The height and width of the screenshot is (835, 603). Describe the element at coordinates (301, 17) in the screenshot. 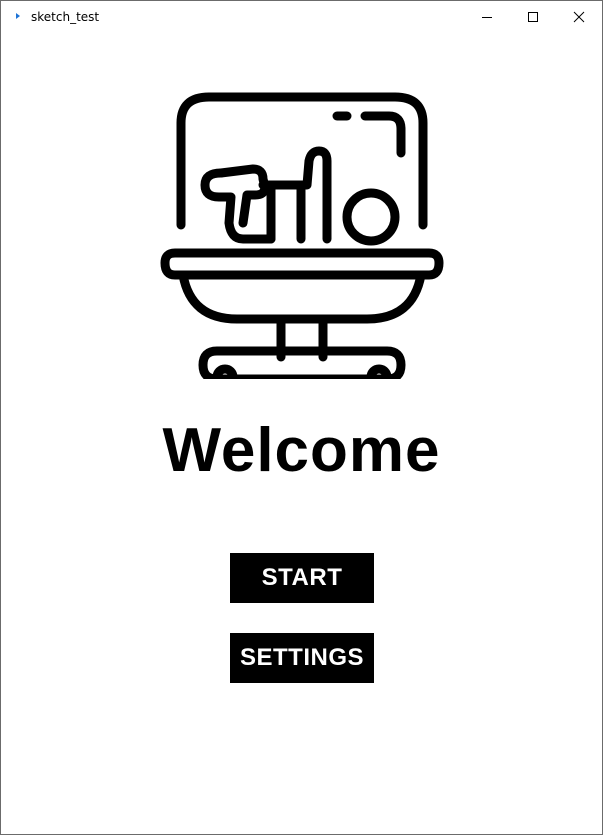

I see `title-bar: sketch_test` at that location.